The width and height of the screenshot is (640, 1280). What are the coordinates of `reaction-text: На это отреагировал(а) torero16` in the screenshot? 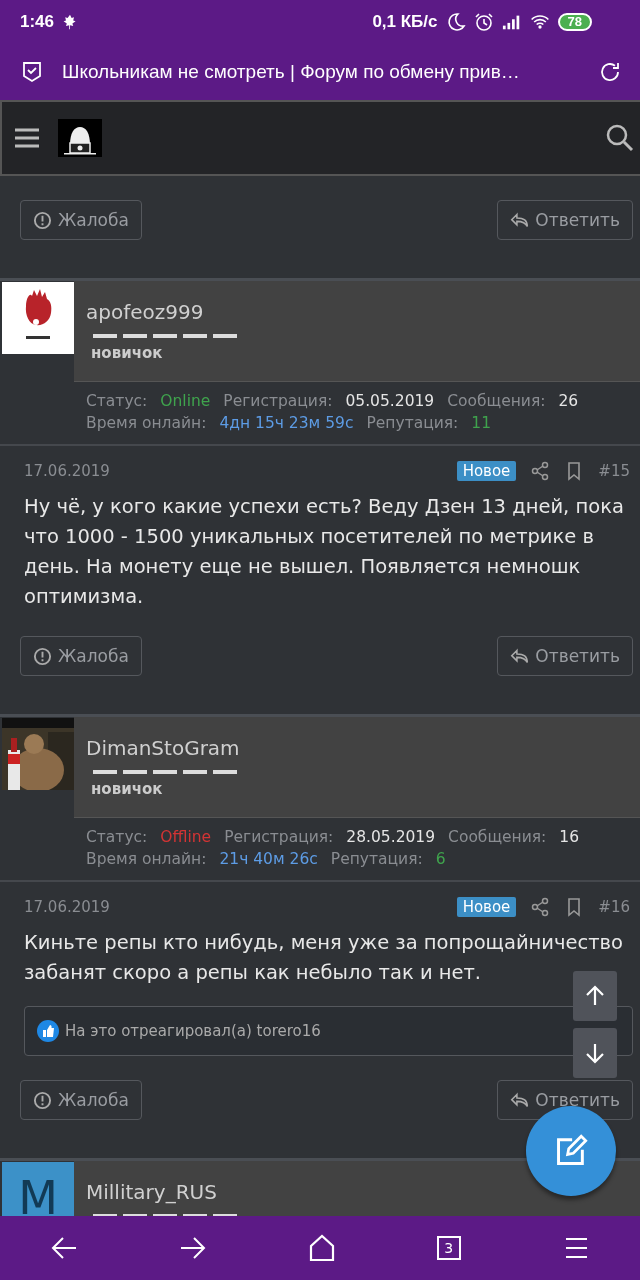 It's located at (193, 1031).